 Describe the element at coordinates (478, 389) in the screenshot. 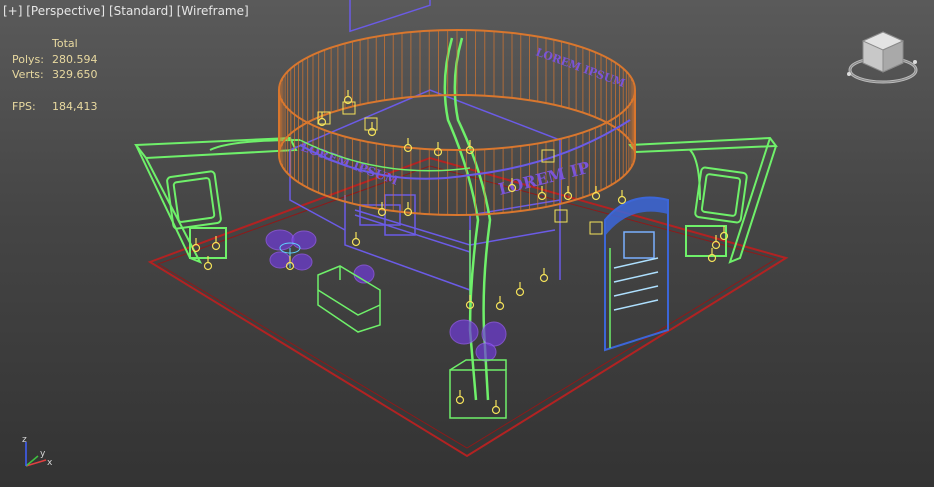

I see `front-counter` at that location.